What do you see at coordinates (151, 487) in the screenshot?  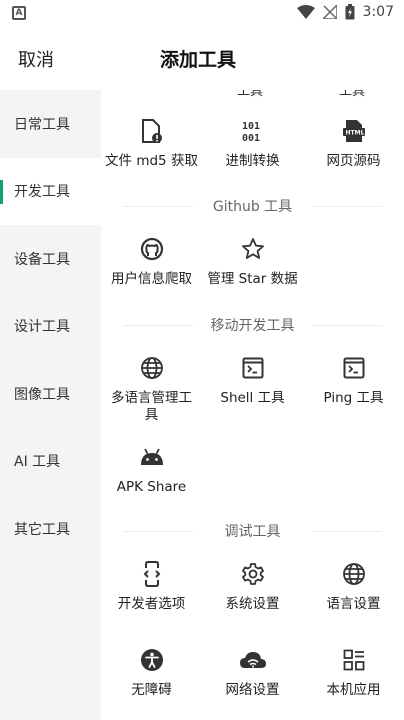 I see `tool-label: APK Share` at bounding box center [151, 487].